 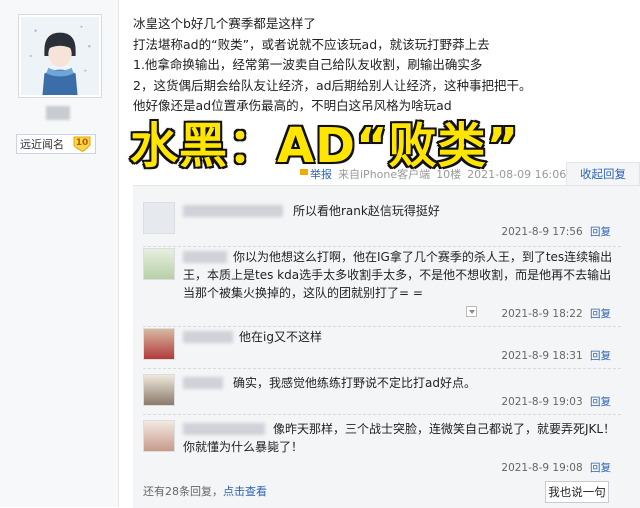 I want to click on flag-icon, so click(x=304, y=174).